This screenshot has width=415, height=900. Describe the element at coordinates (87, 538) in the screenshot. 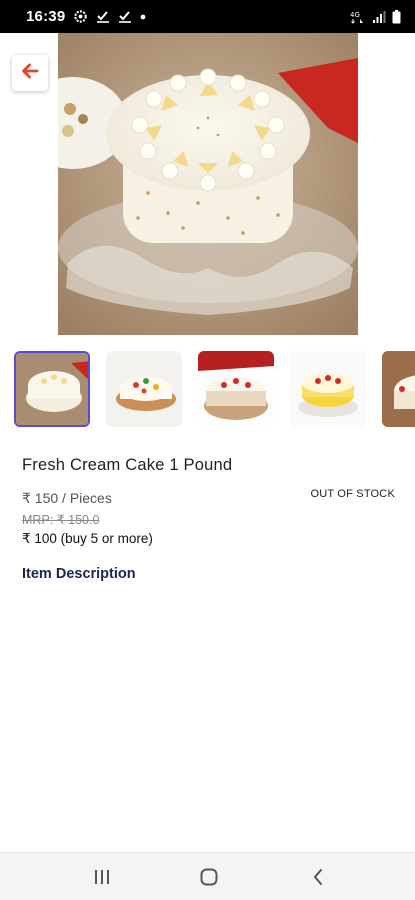

I see `bulk-price-offer: ₹ 100 (buy 5 or more)` at that location.